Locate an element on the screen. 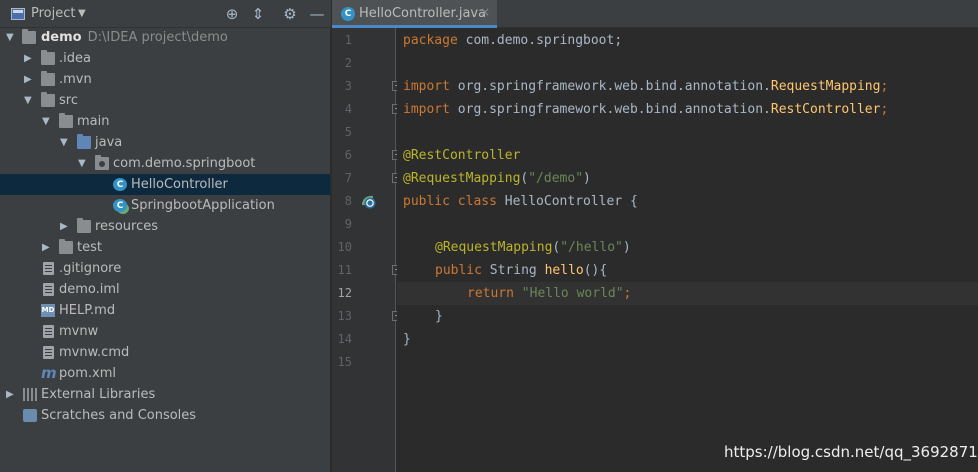 This screenshot has width=978, height=472. project-window-icon is located at coordinates (18, 14).